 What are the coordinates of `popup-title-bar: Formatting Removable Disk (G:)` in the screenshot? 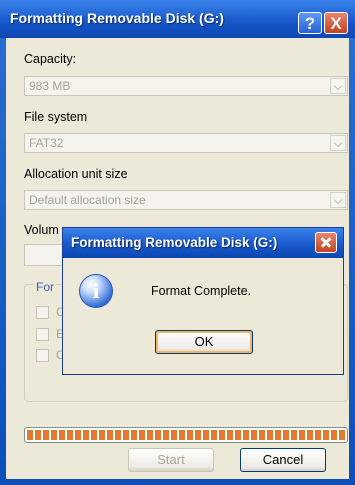 It's located at (203, 243).